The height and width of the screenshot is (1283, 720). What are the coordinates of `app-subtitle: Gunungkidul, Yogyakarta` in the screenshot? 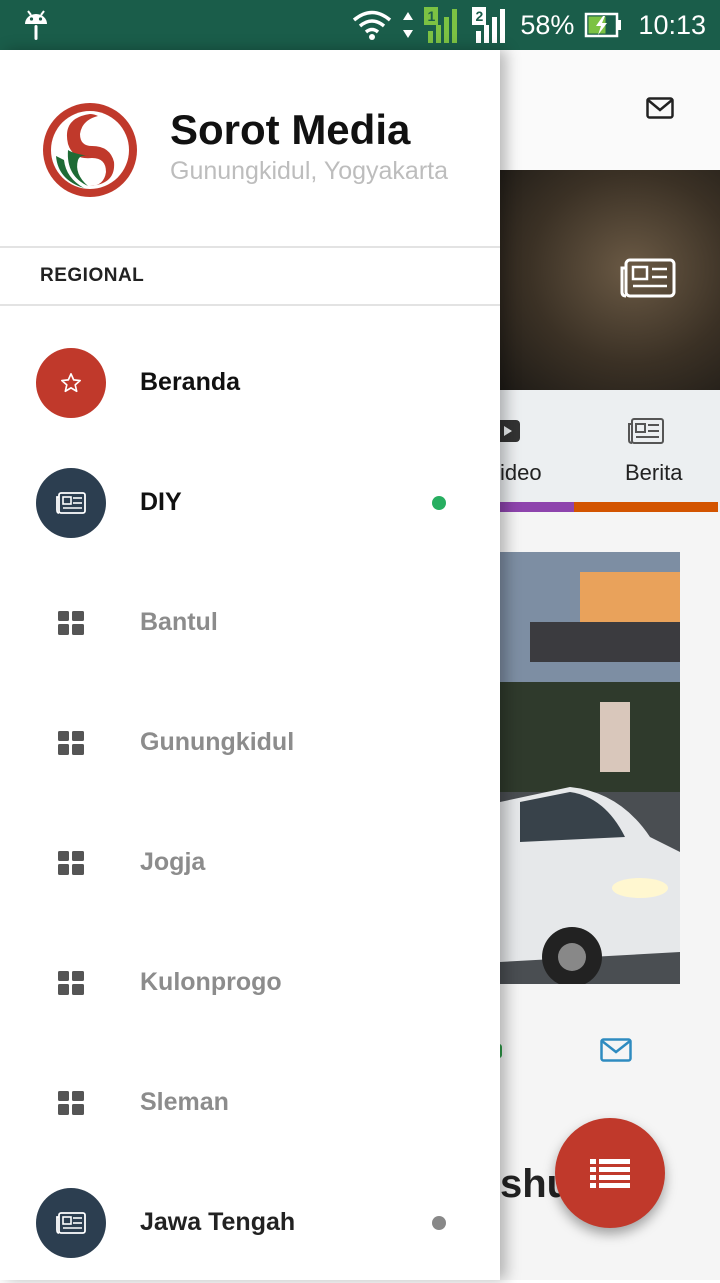 It's located at (309, 171).